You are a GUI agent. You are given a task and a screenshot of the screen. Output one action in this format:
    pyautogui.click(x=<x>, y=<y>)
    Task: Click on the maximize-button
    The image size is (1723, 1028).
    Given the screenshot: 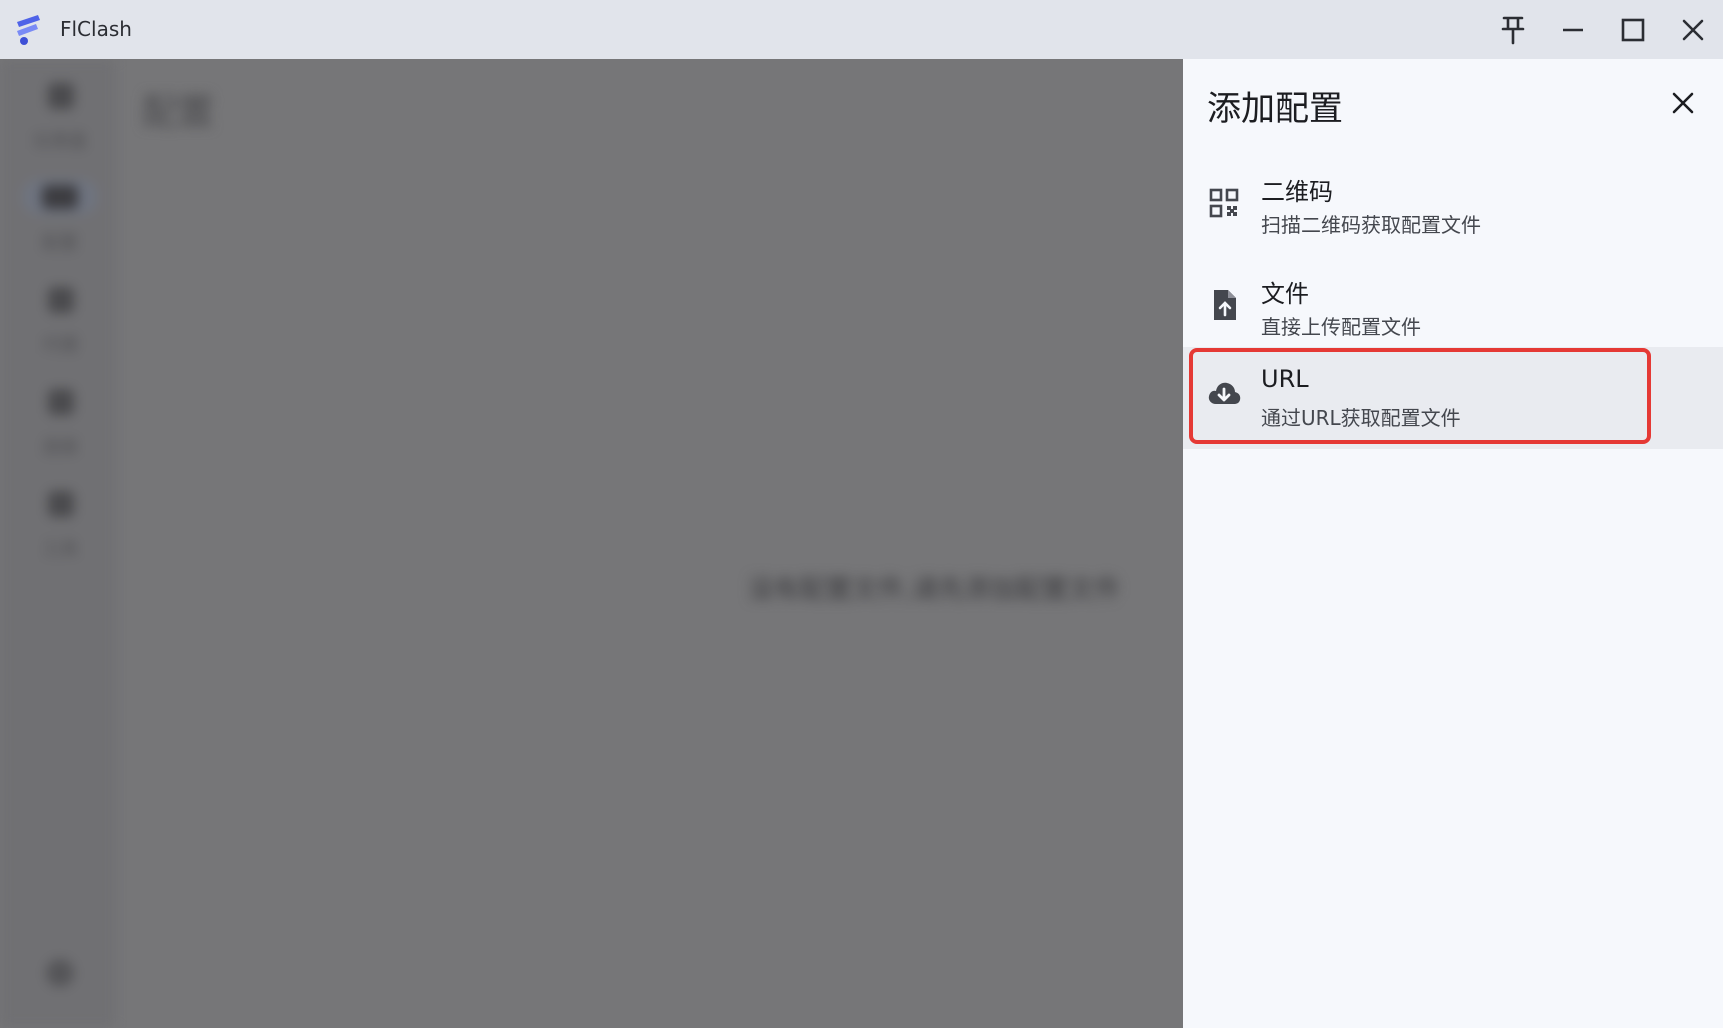 What is the action you would take?
    pyautogui.click(x=1633, y=30)
    